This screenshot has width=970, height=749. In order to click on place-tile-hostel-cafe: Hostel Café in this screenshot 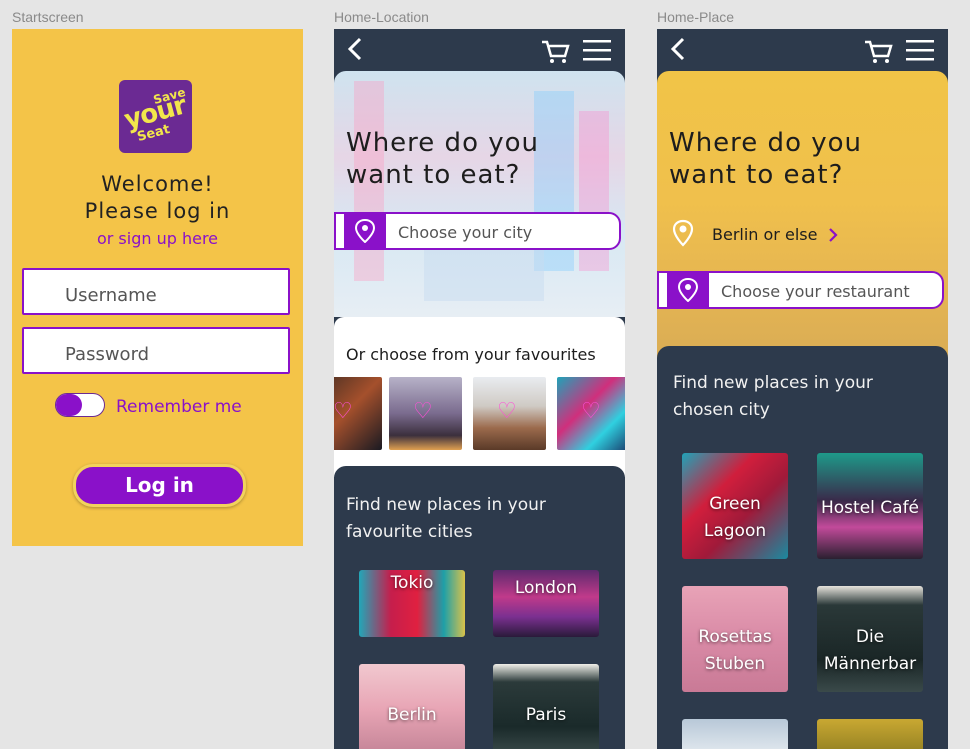, I will do `click(870, 506)`.